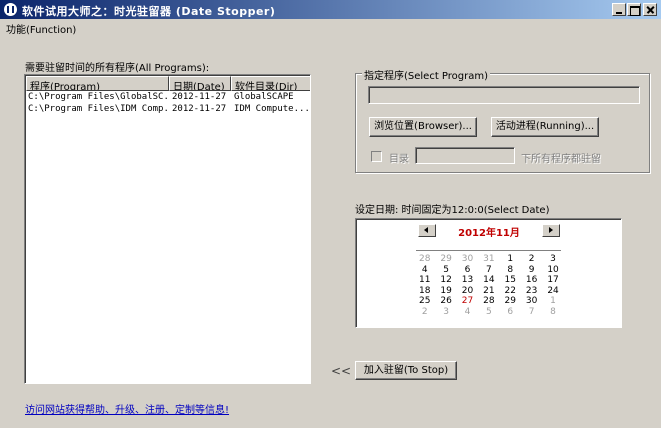 The height and width of the screenshot is (428, 661). I want to click on calendar-day: 27, so click(467, 301).